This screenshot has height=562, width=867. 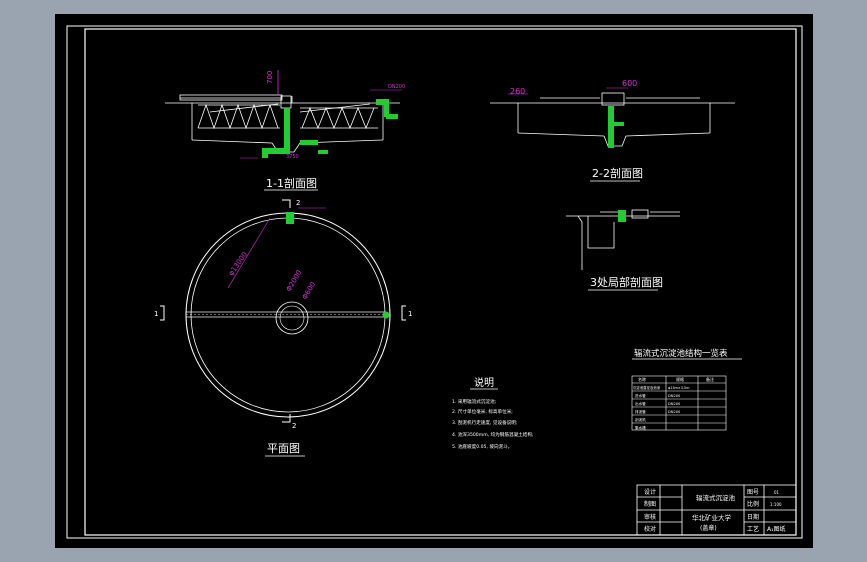 What do you see at coordinates (650, 504) in the screenshot?
I see `tb-label: 制图` at bounding box center [650, 504].